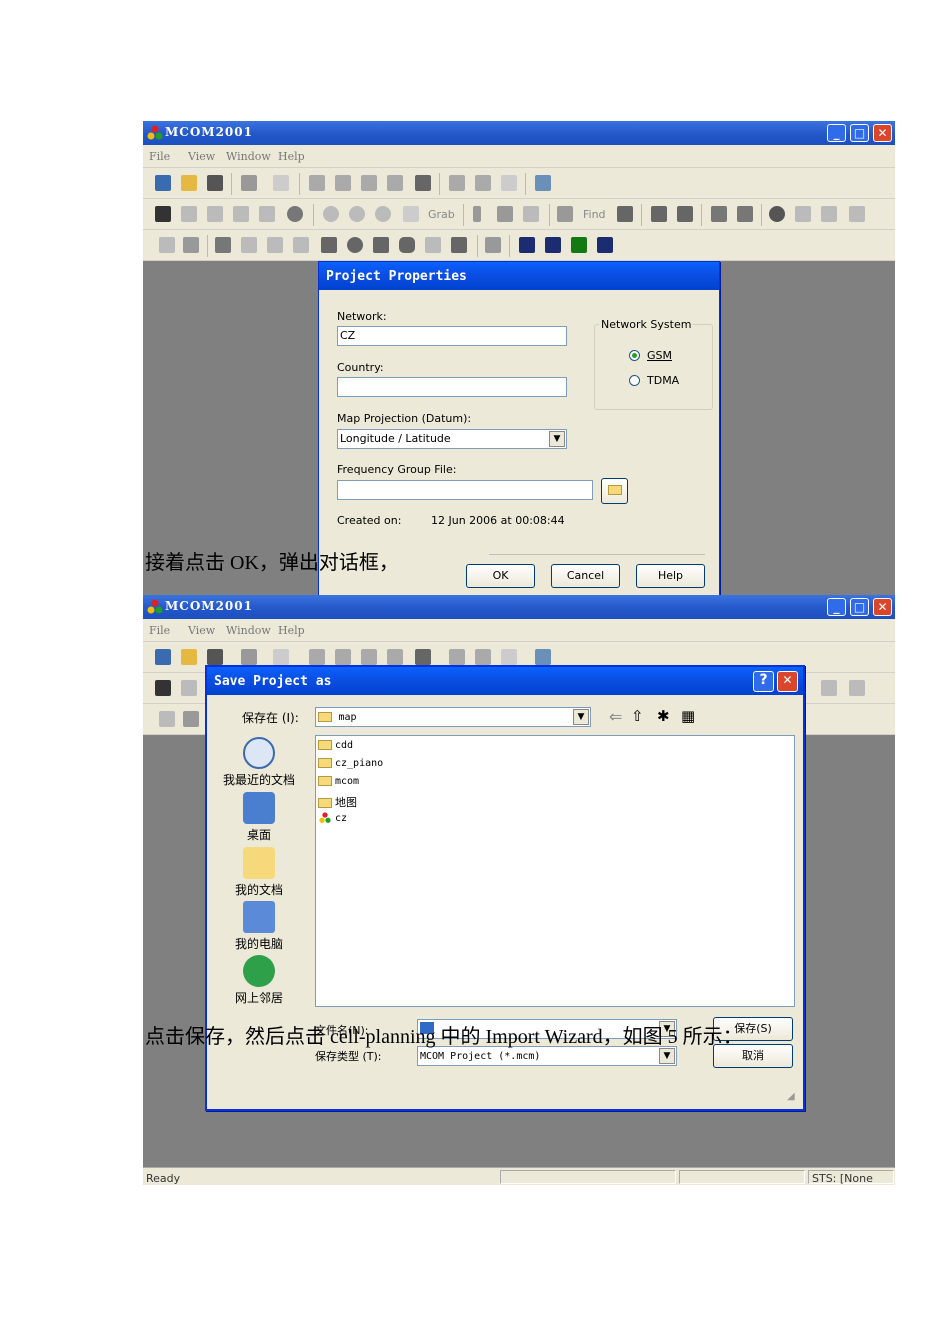 This screenshot has width=950, height=1344. What do you see at coordinates (343, 657) in the screenshot?
I see `chart-icon` at bounding box center [343, 657].